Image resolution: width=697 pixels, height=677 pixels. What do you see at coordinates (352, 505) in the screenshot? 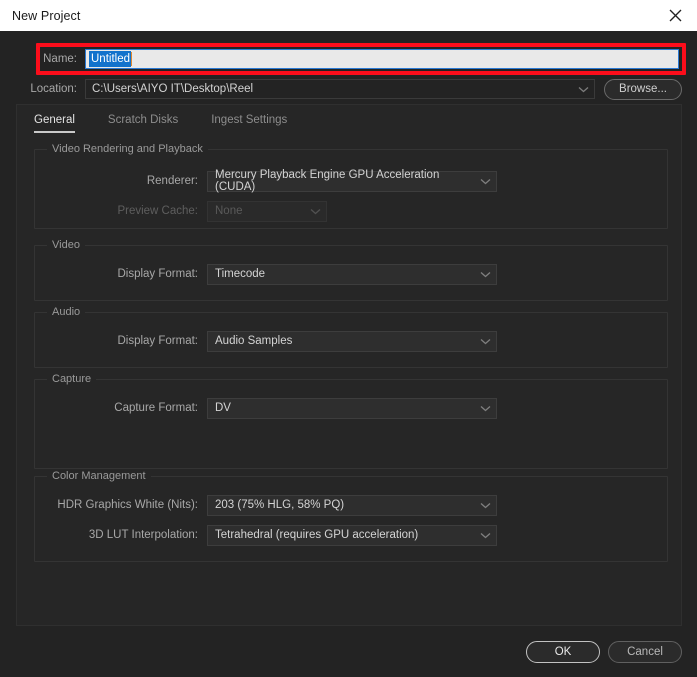
I see `hdr-graphics-white-dropdown: 203 (75% HLG, 58% PQ)` at bounding box center [352, 505].